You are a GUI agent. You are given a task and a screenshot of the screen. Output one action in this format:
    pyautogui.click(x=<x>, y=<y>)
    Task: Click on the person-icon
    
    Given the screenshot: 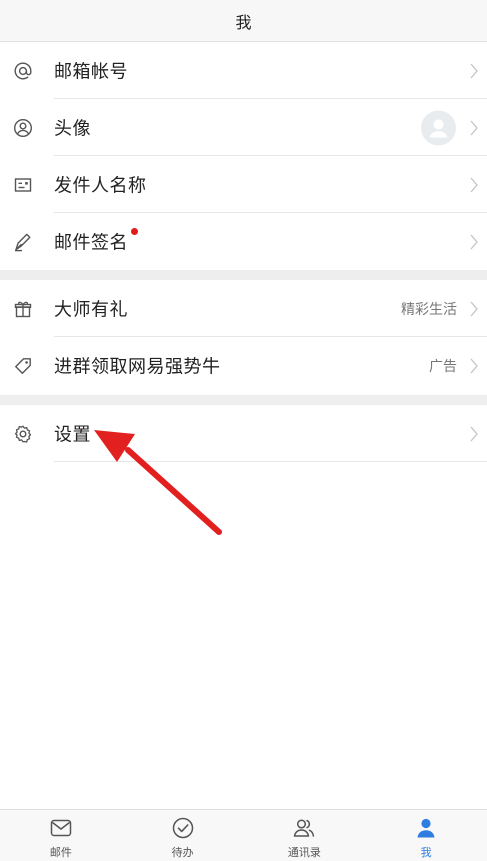 What is the action you would take?
    pyautogui.click(x=426, y=828)
    